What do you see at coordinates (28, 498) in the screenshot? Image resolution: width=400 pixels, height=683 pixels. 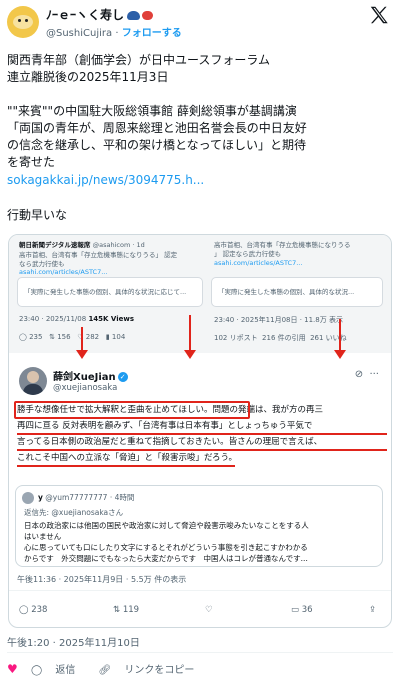 I see `reply-avatar` at bounding box center [28, 498].